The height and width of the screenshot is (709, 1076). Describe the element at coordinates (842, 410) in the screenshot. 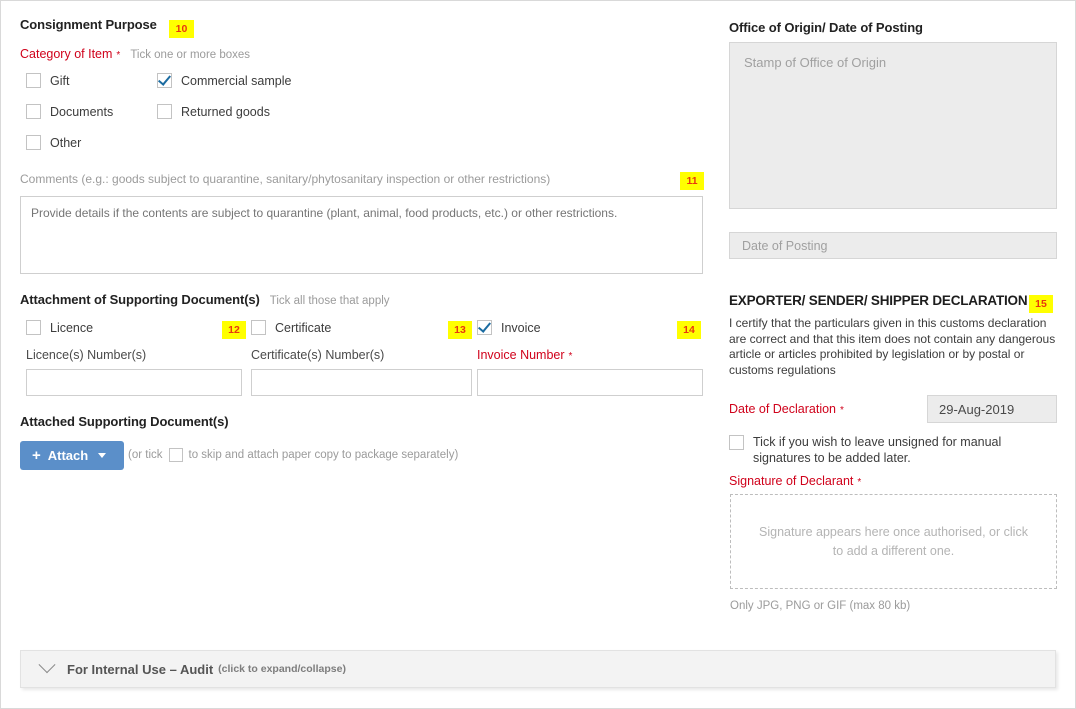

I see `date-required-marker: *` at that location.